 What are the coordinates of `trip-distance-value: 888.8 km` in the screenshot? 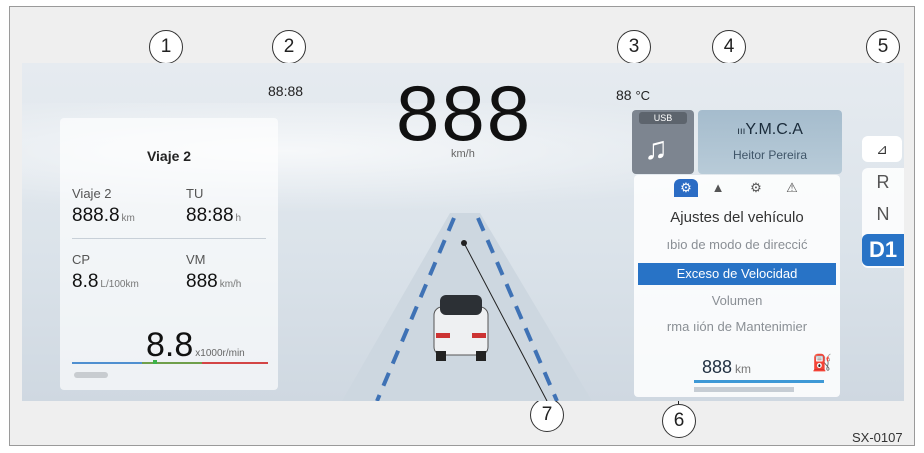 It's located at (103, 215).